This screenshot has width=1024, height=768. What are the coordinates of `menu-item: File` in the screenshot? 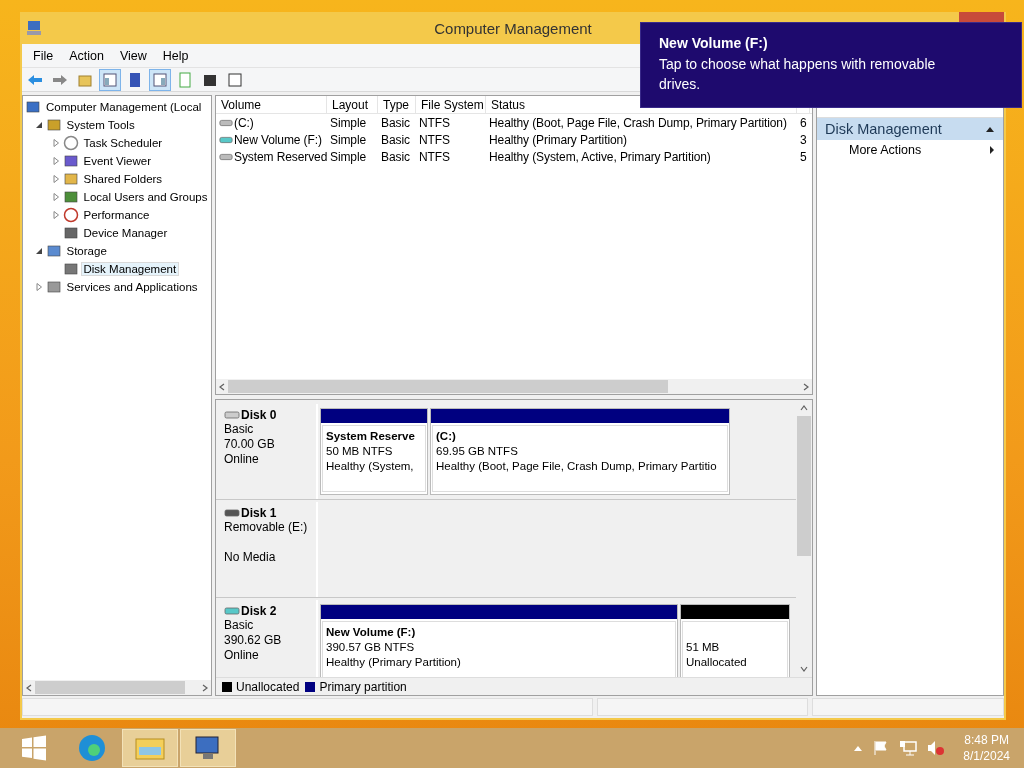 It's located at (43, 55).